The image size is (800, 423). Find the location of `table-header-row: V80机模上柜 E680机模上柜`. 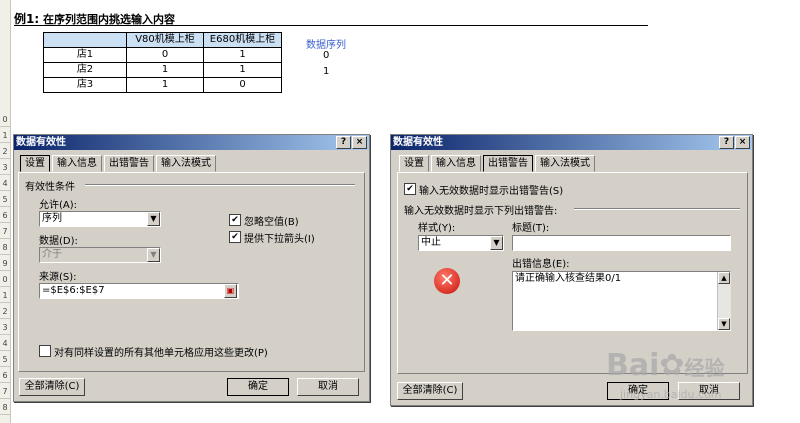

table-header-row: V80机模上柜 E680机模上柜 is located at coordinates (162, 40).